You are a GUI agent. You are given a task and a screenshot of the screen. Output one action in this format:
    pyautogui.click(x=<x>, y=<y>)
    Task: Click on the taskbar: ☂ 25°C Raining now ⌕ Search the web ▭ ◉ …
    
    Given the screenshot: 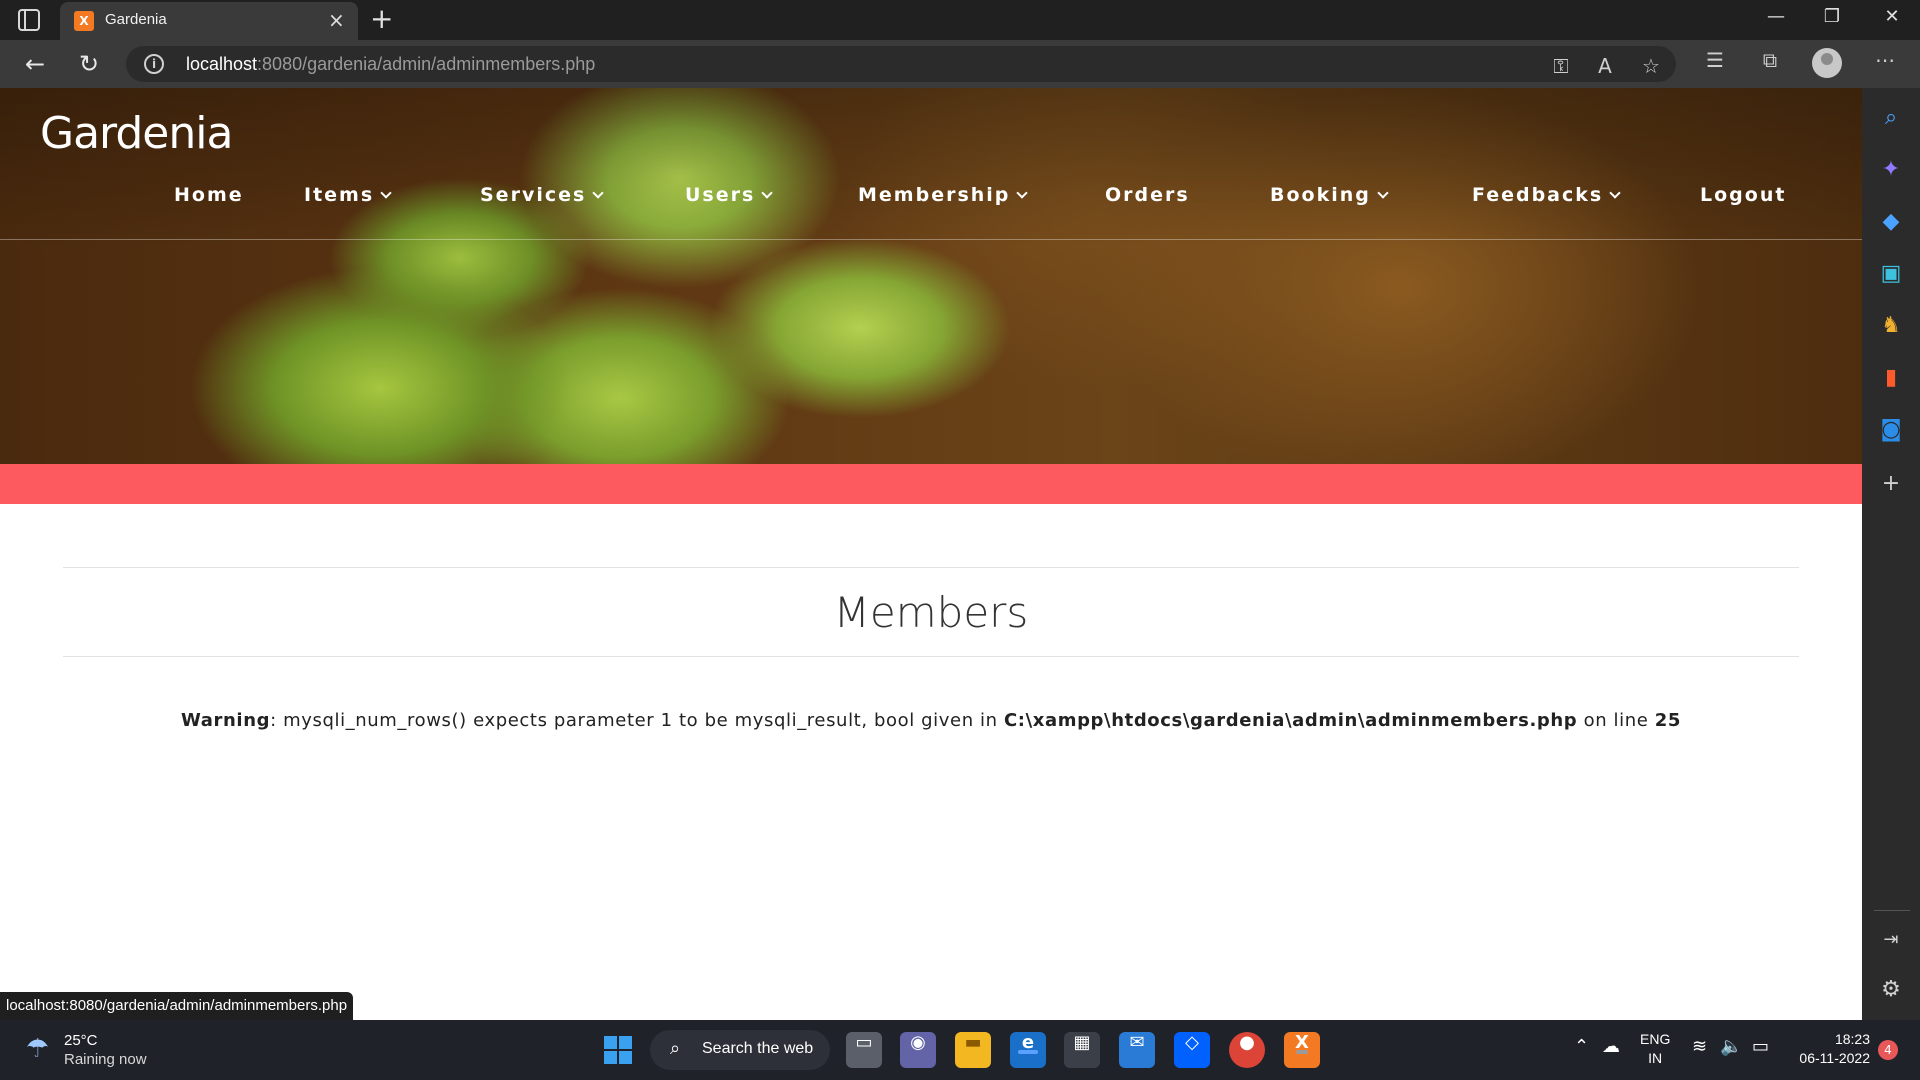 What is the action you would take?
    pyautogui.click(x=960, y=1050)
    